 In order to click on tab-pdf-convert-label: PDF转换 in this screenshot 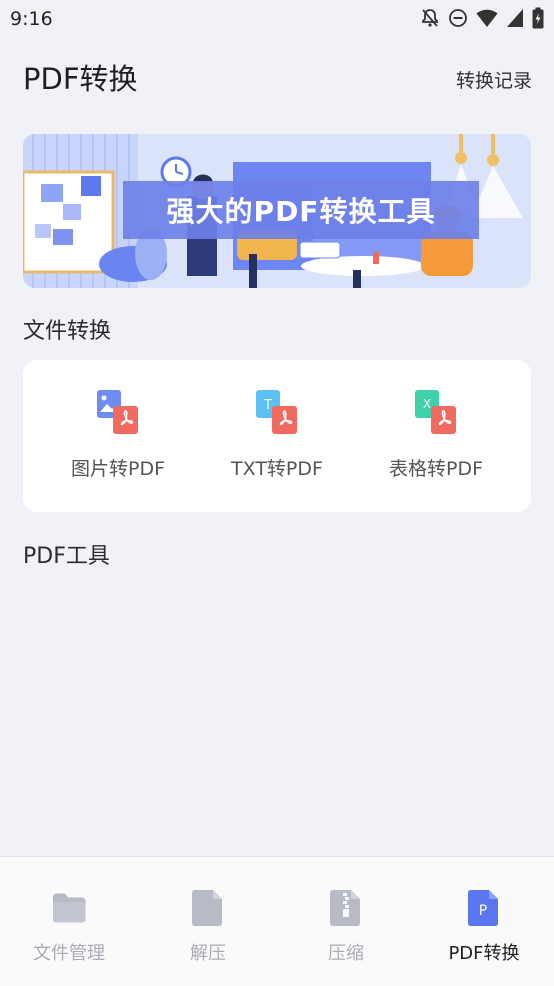, I will do `click(484, 953)`.